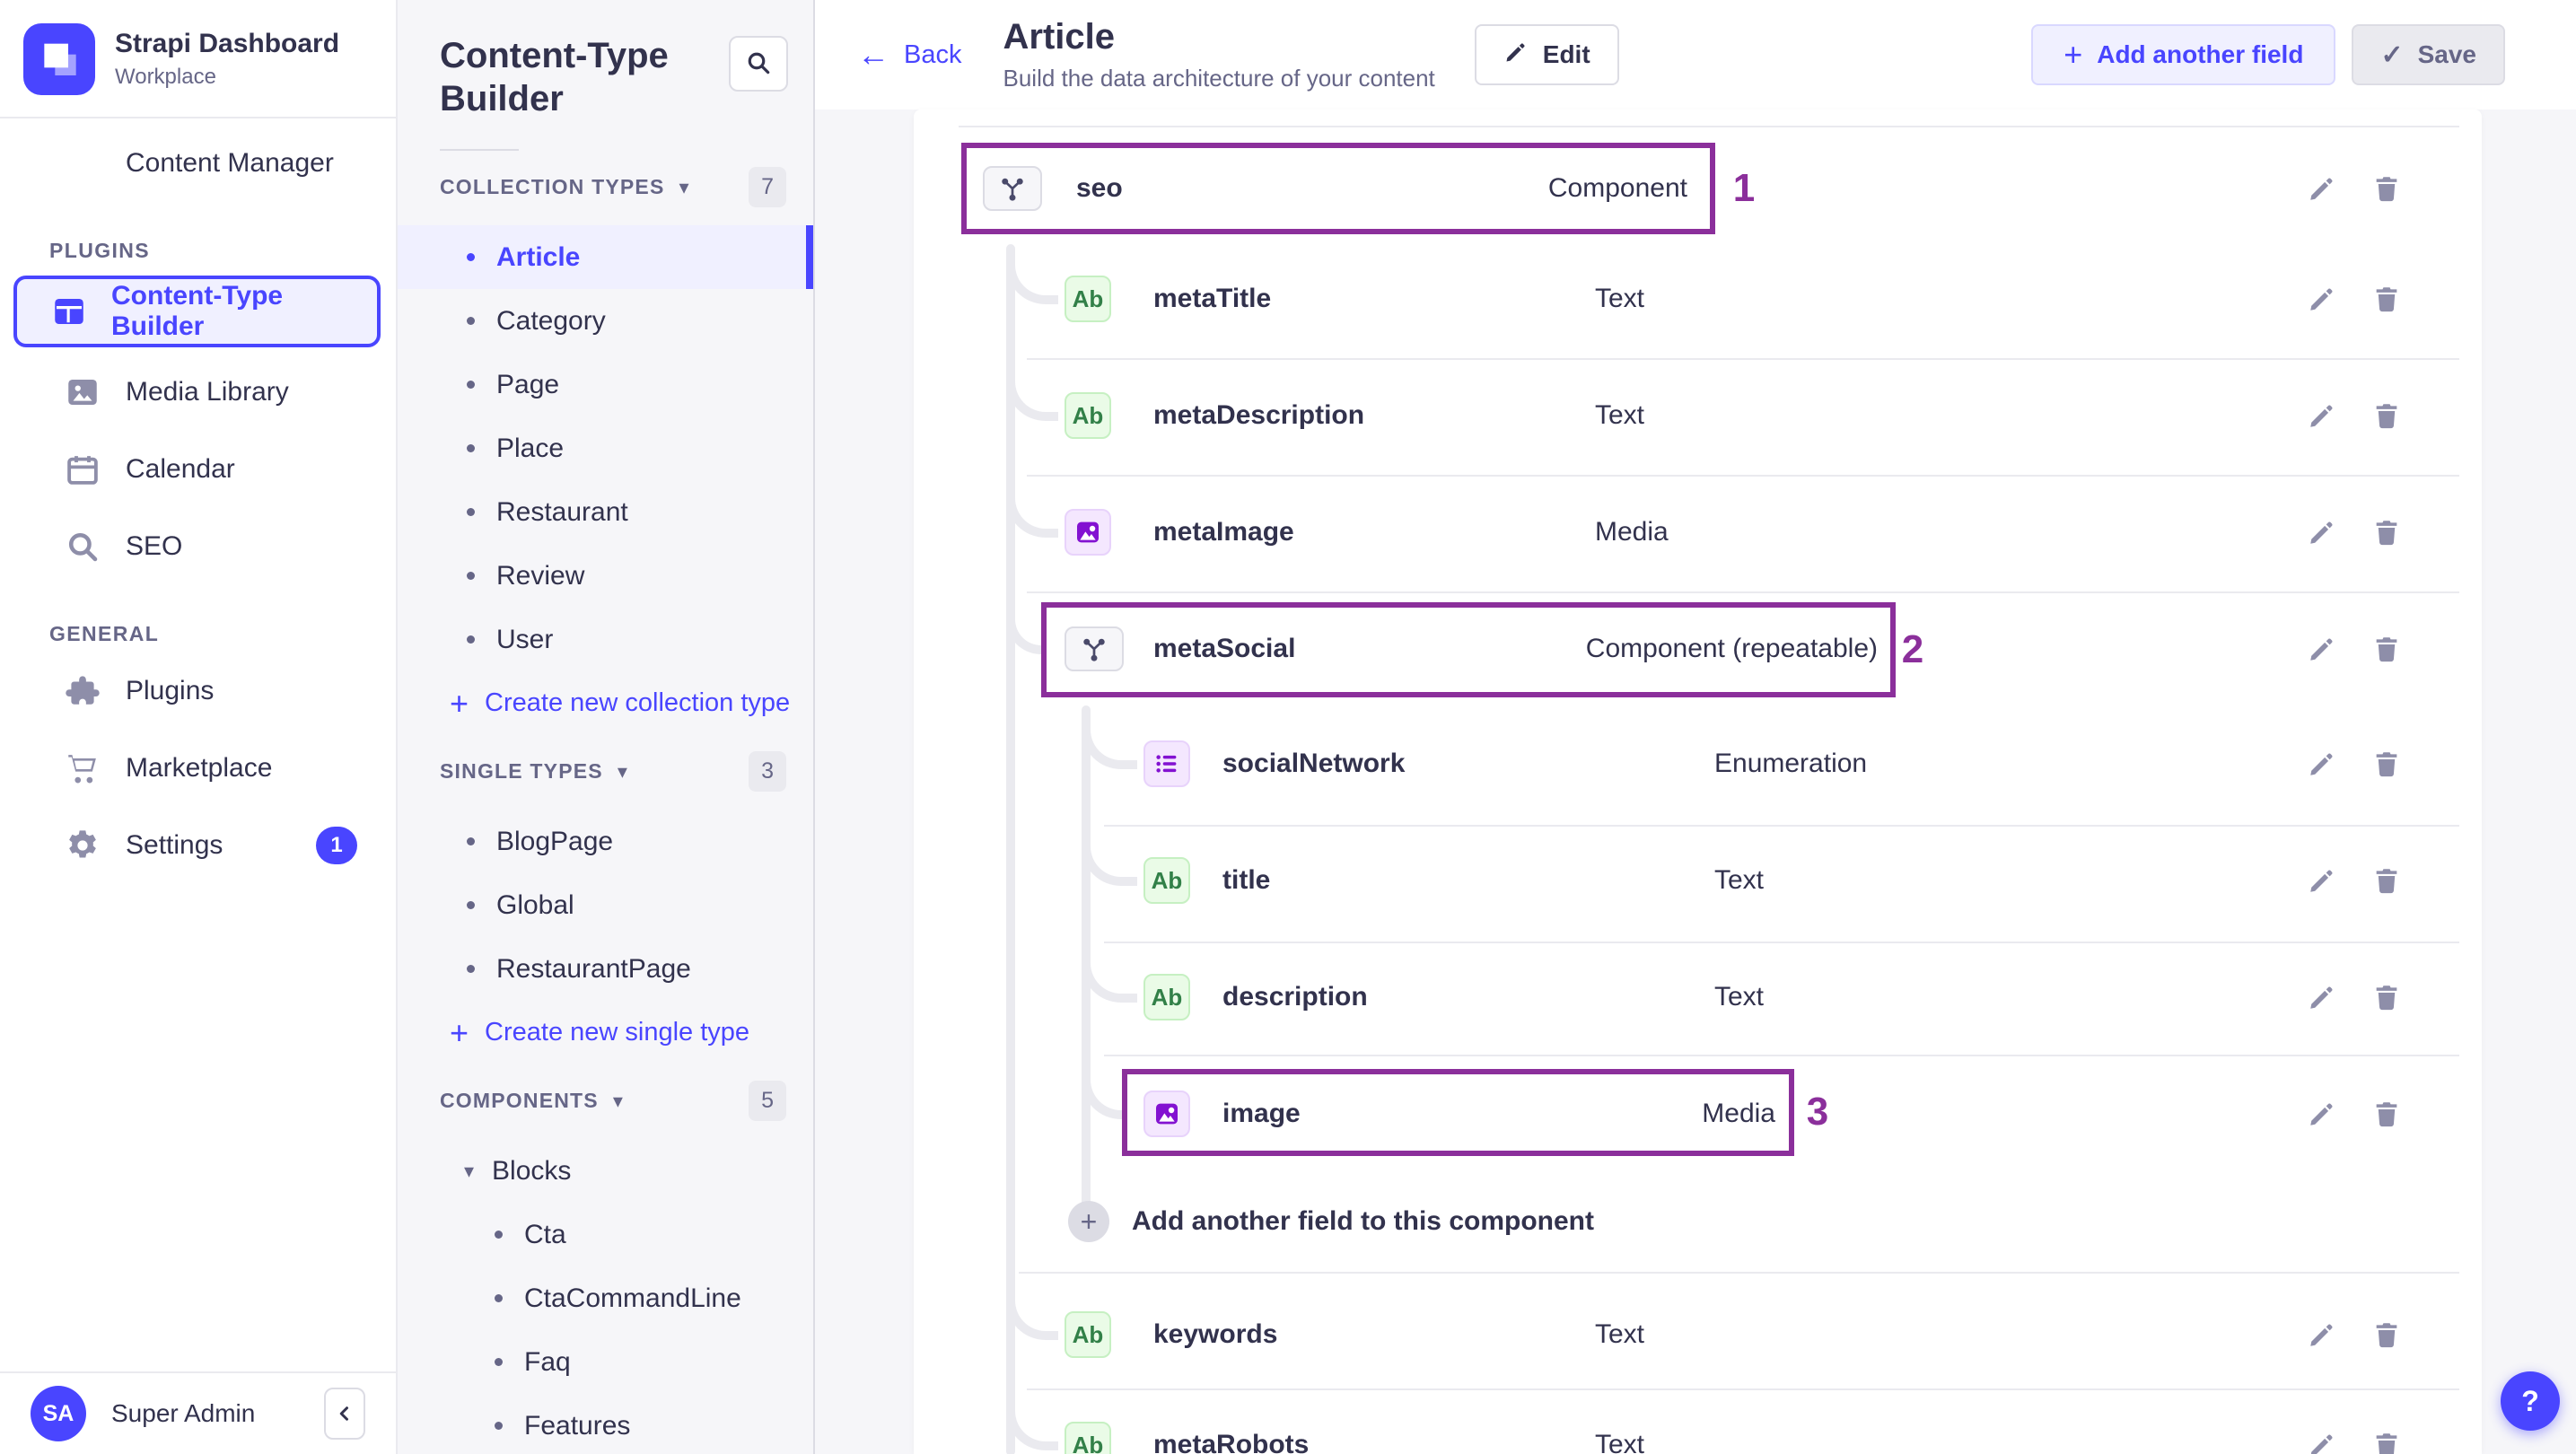  Describe the element at coordinates (605, 257) in the screenshot. I see `subnav-item-article: Article` at that location.